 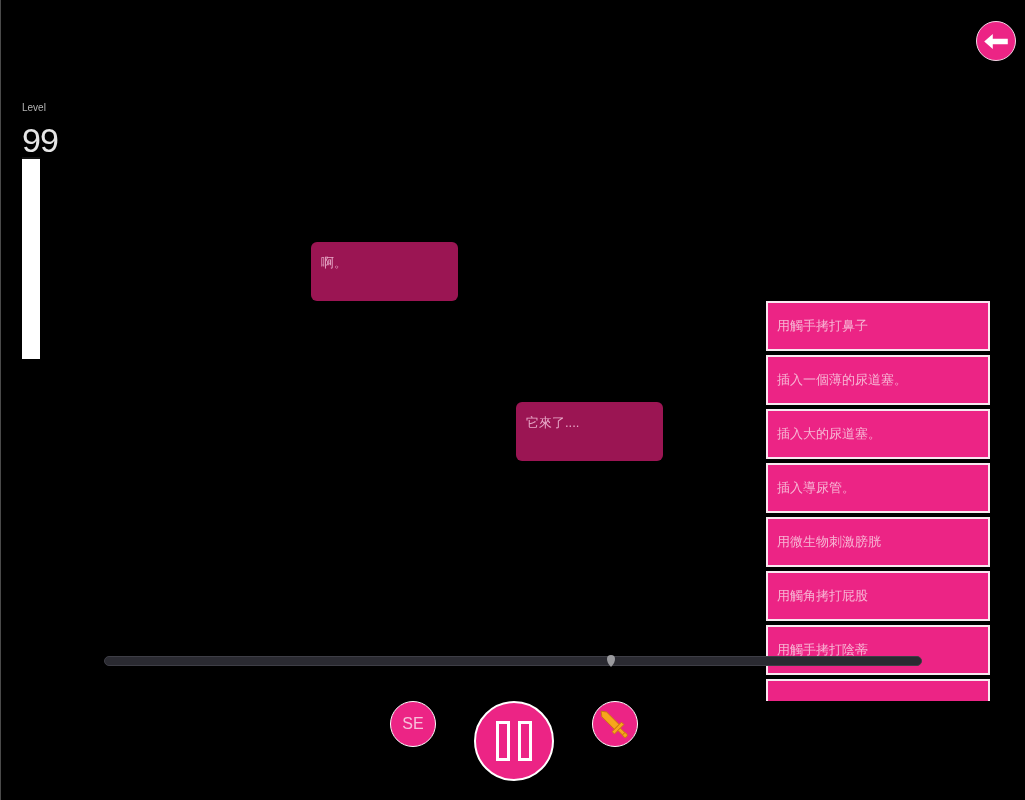 I want to click on seek-slider-overlay, so click(x=513, y=661).